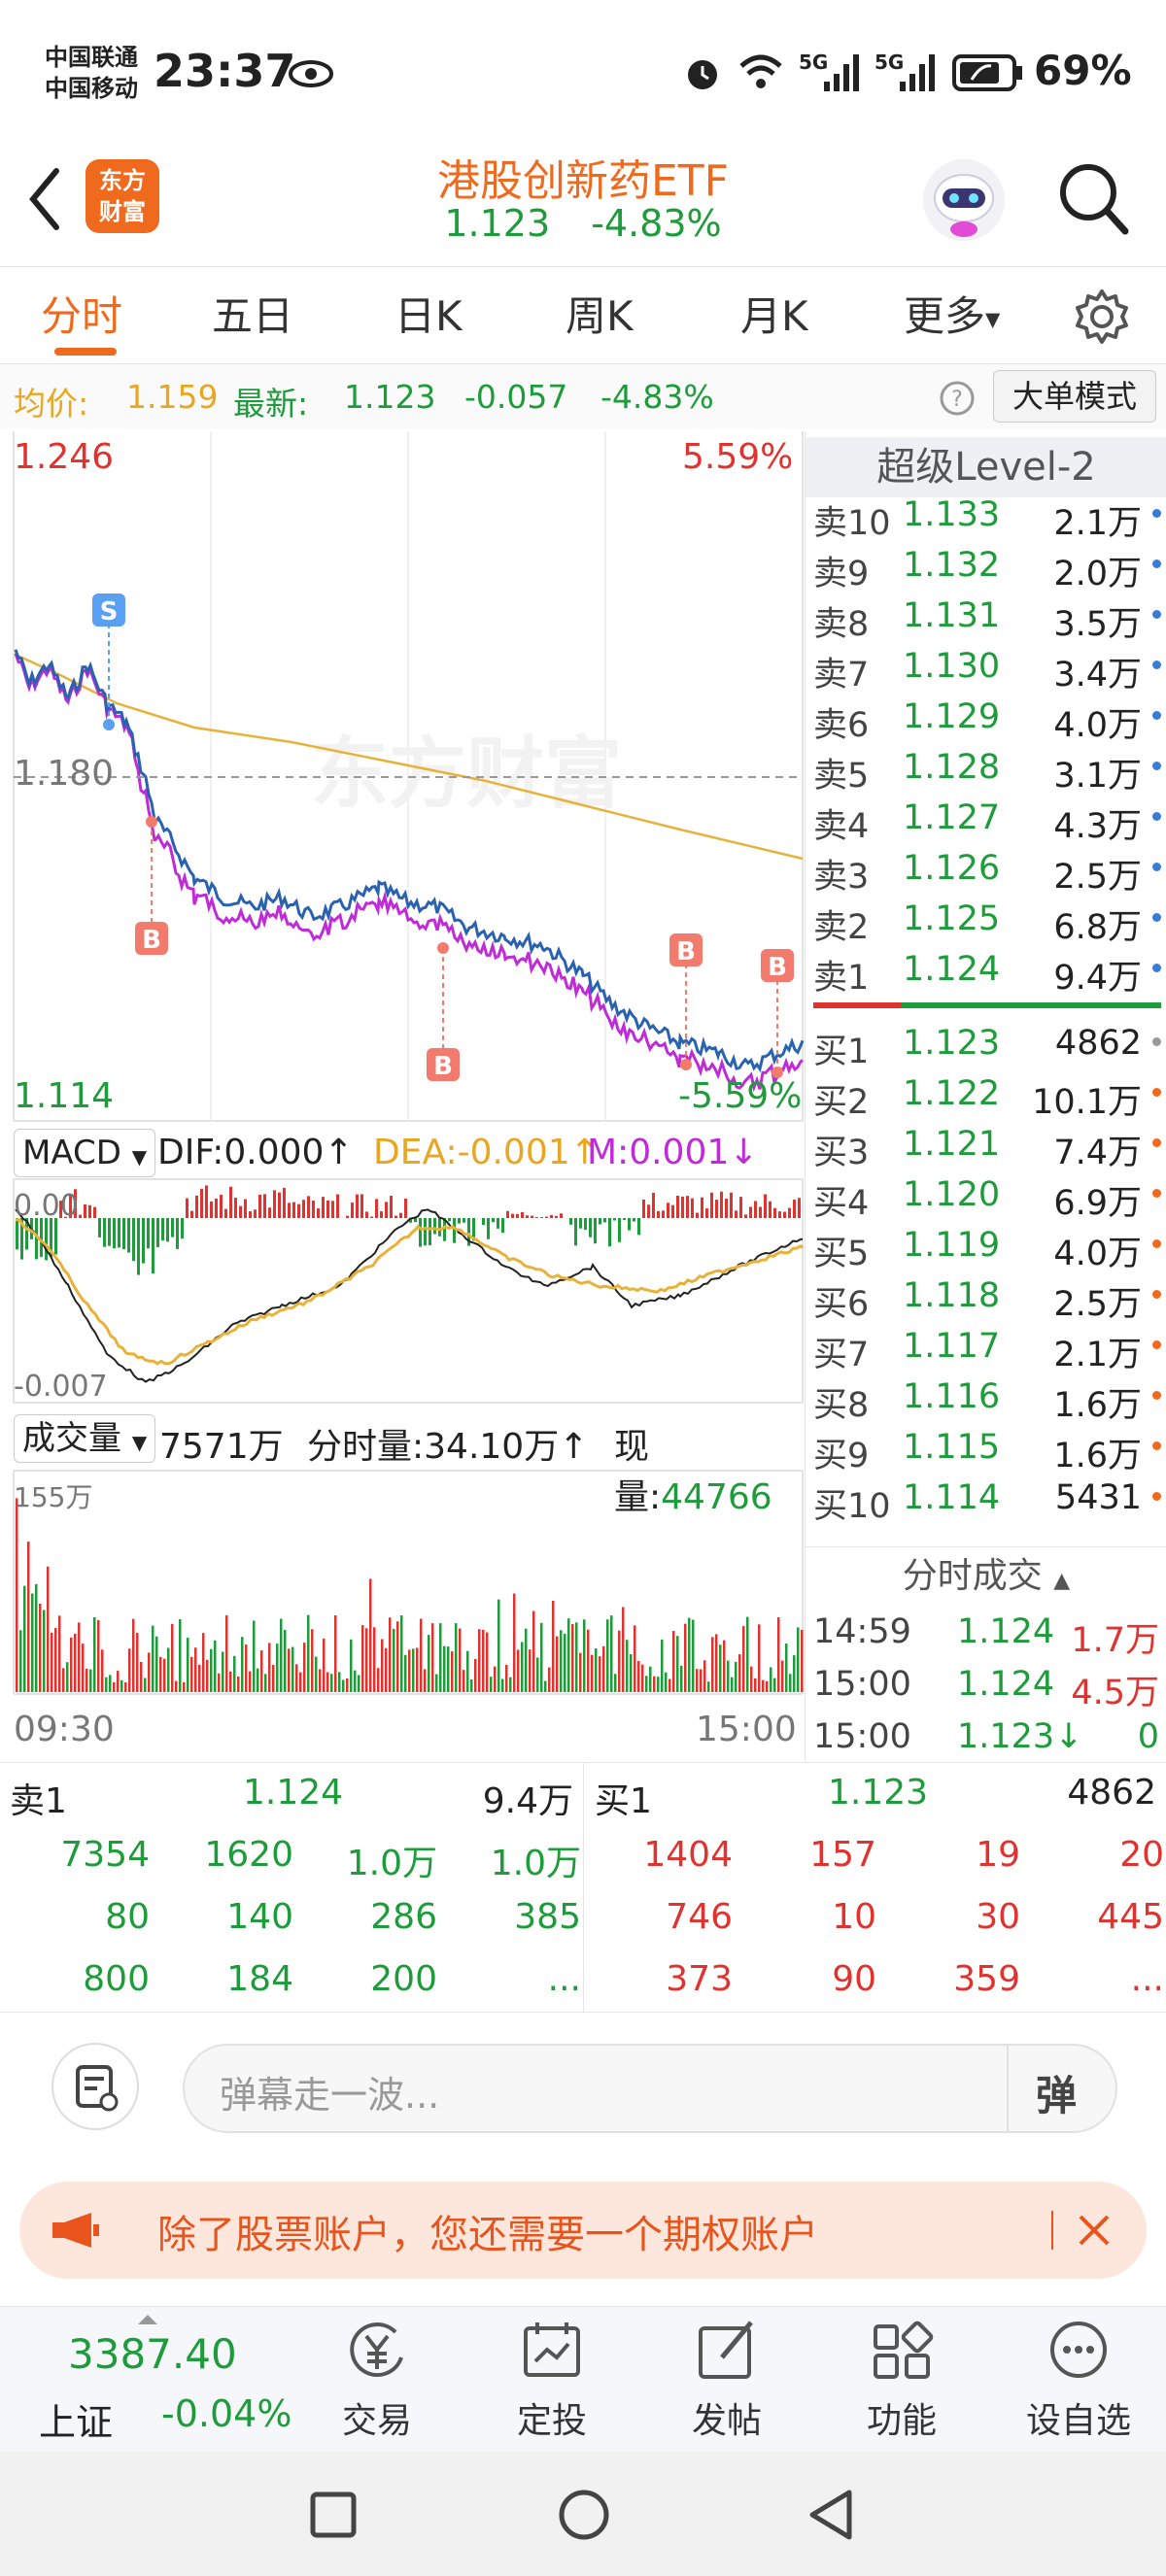  I want to click on bid-row: 买7 1.117 2.1万, so click(986, 1348).